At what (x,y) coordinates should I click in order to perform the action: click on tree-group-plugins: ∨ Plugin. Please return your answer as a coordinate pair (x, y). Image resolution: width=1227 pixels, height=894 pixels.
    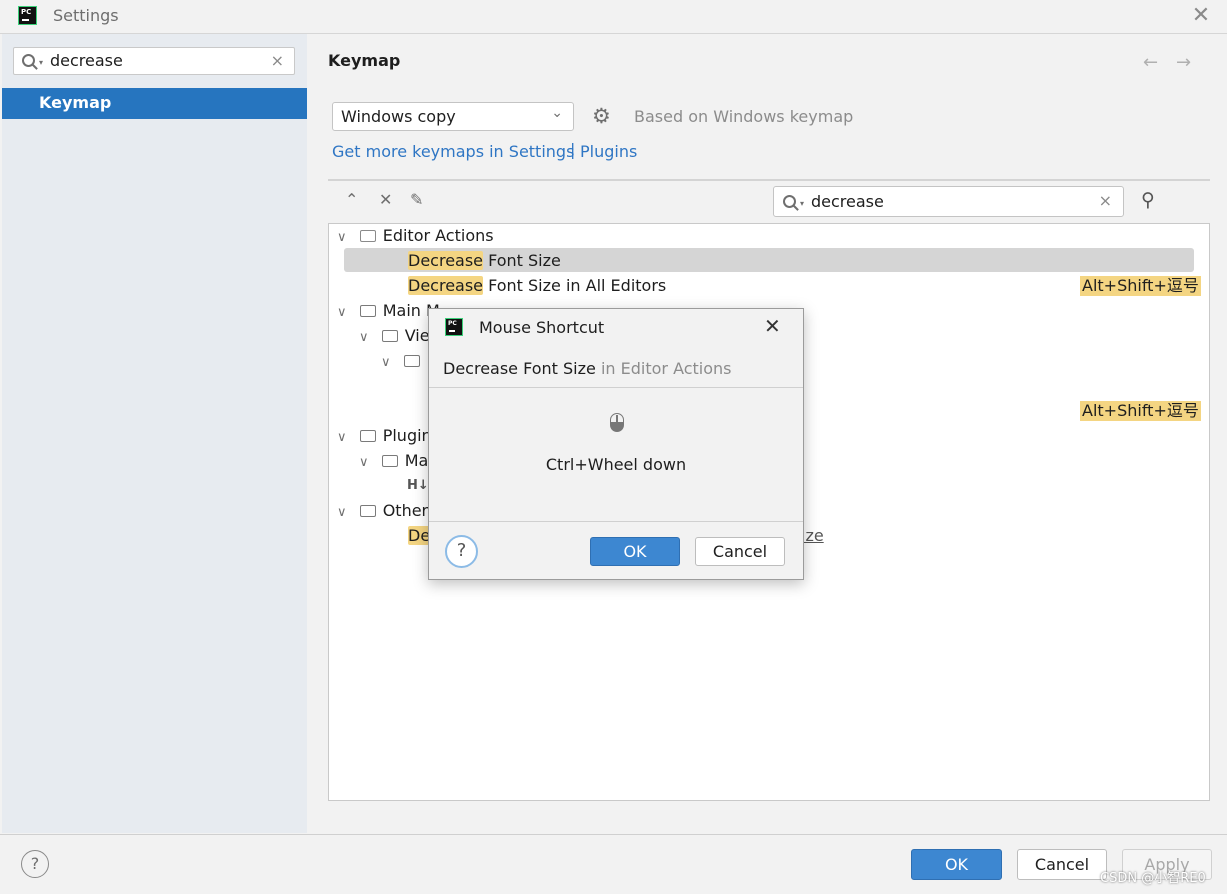
    Looking at the image, I should click on (384, 436).